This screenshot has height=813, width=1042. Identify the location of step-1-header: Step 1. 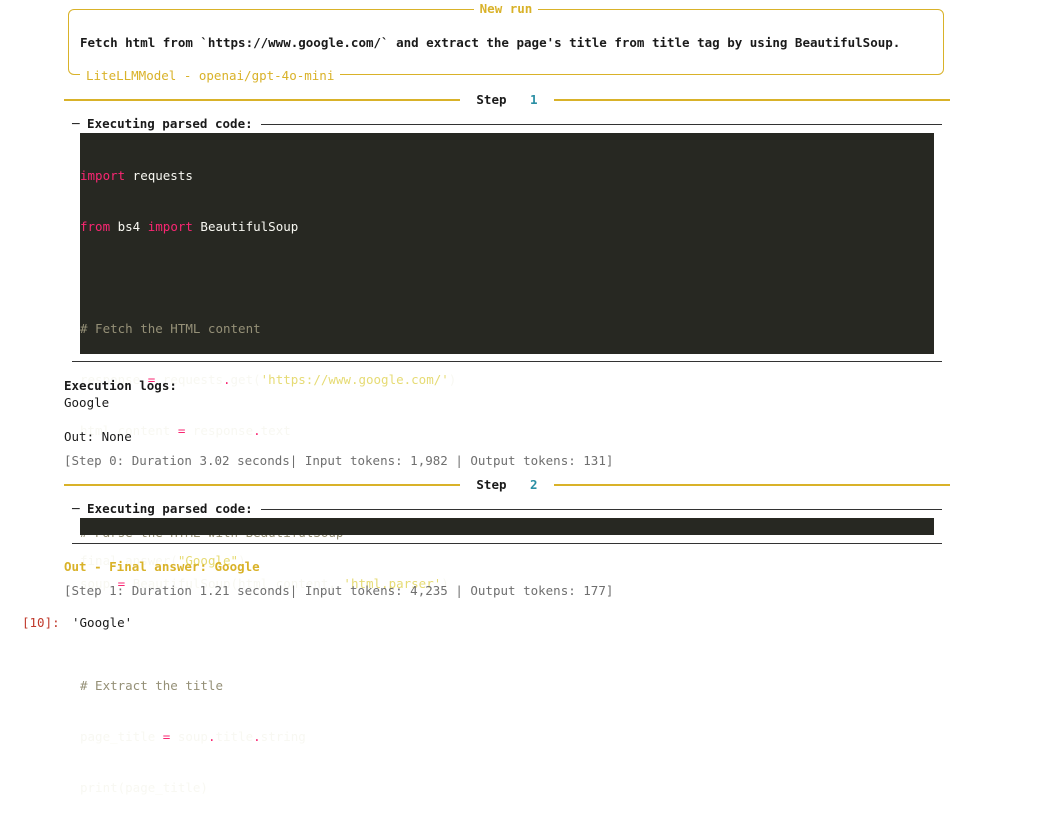
(507, 99).